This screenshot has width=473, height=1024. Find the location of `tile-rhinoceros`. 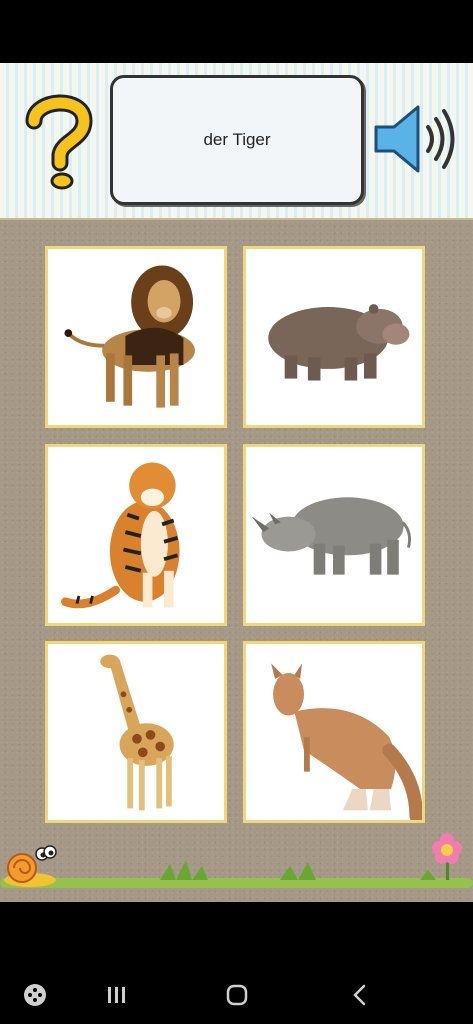

tile-rhinoceros is located at coordinates (334, 535).